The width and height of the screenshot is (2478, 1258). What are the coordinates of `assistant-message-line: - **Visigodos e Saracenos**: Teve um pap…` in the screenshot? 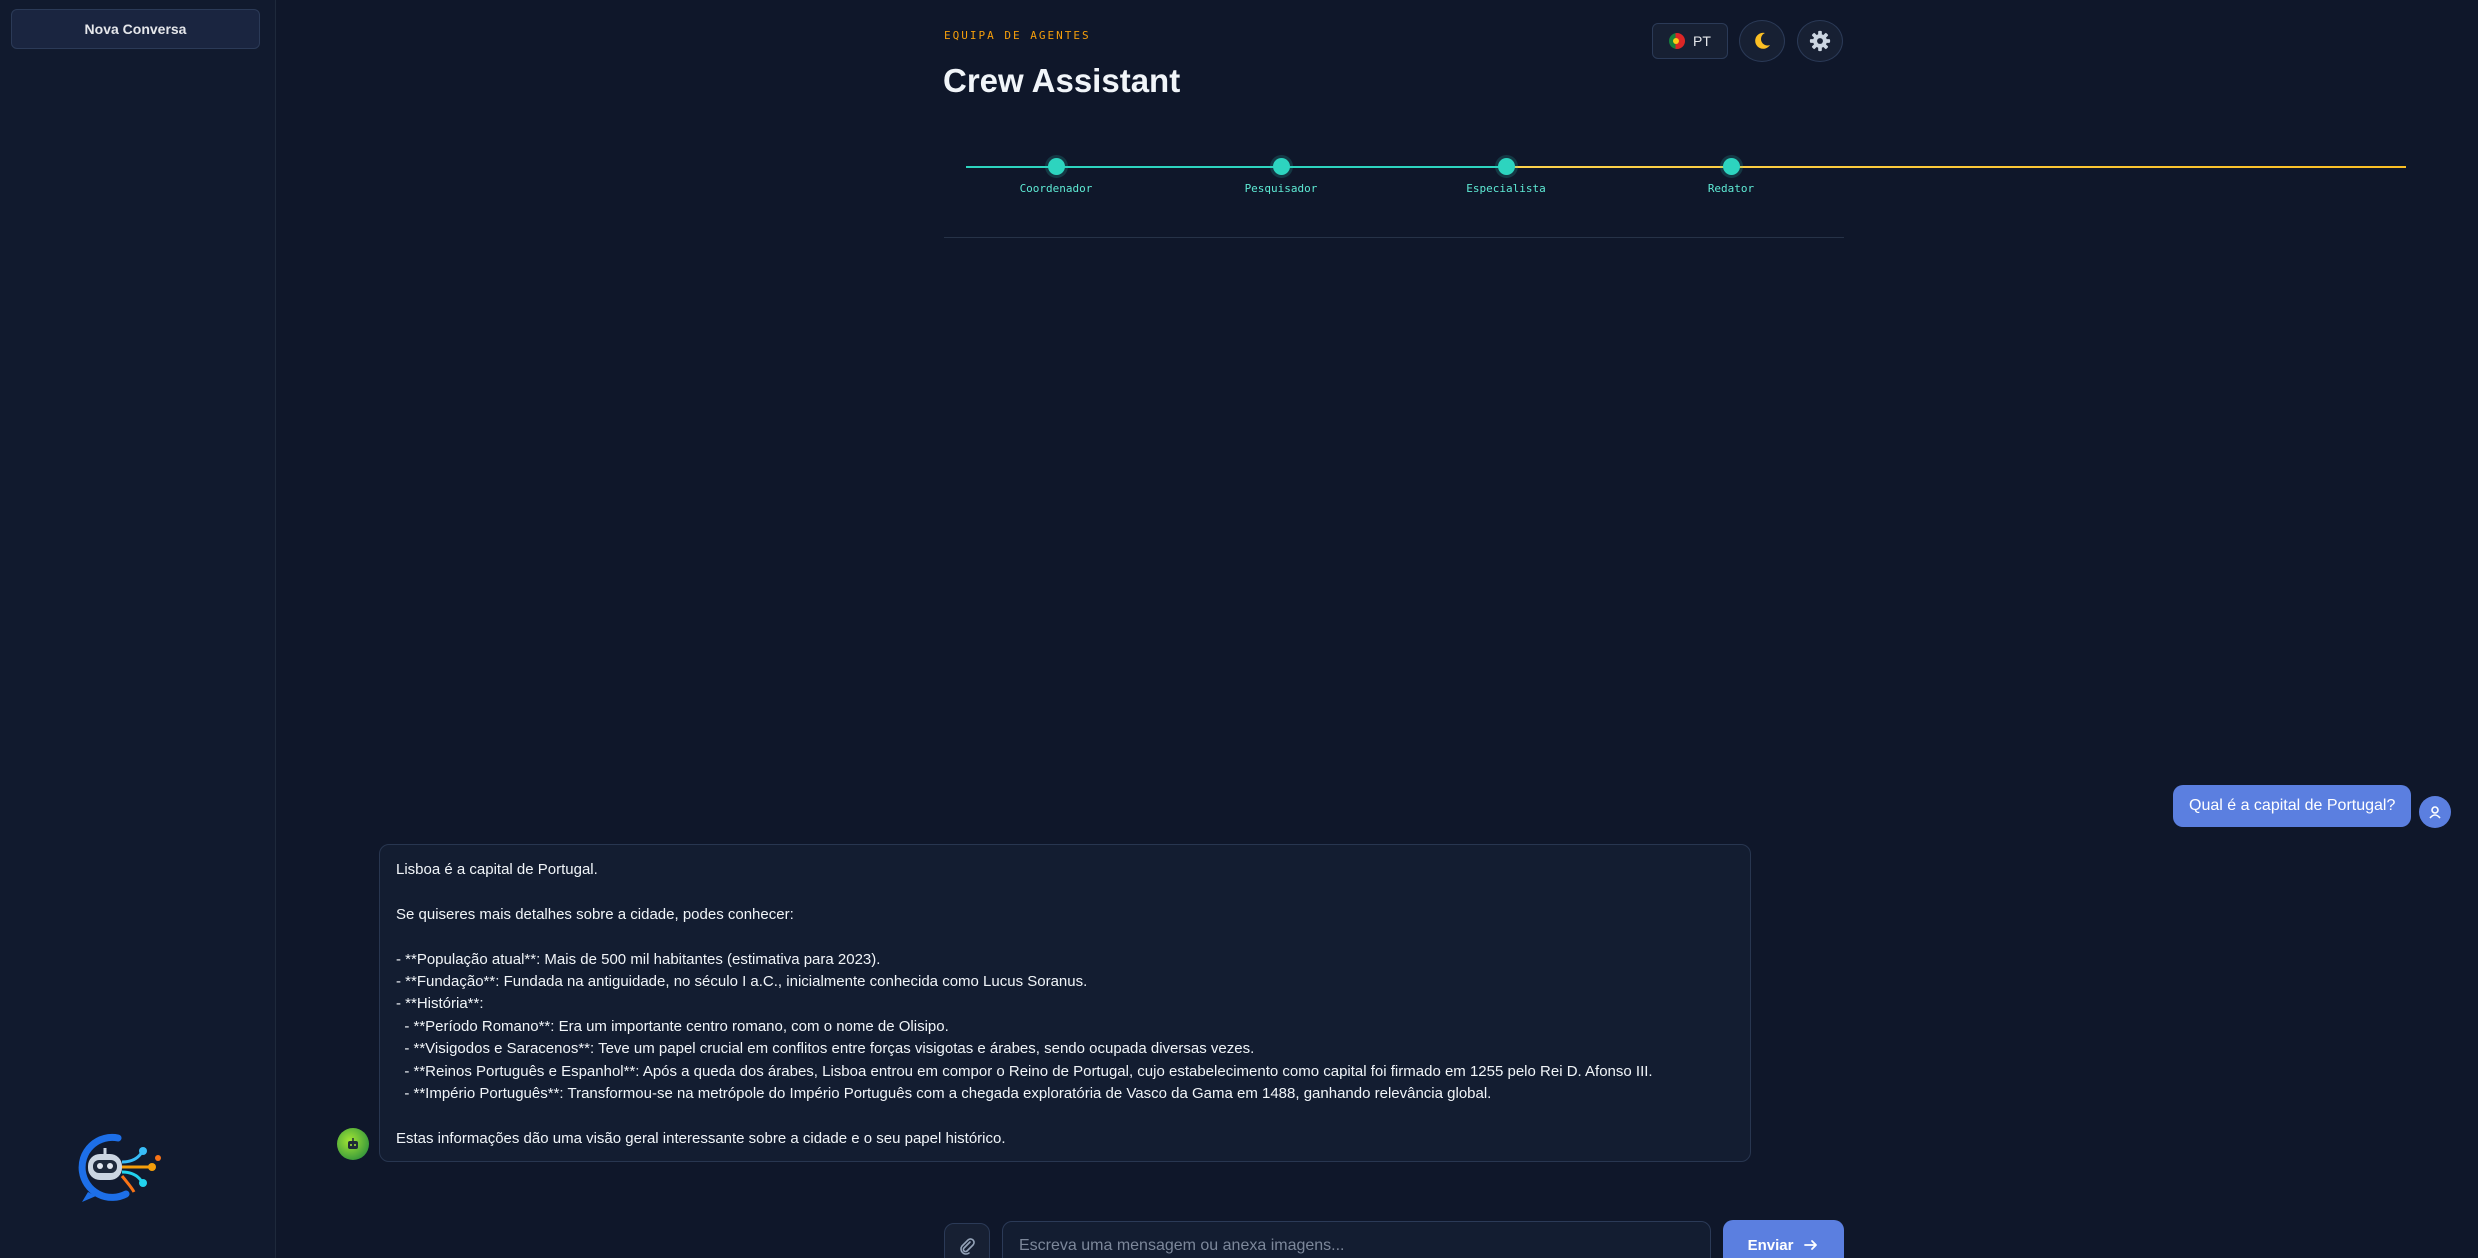 It's located at (825, 1049).